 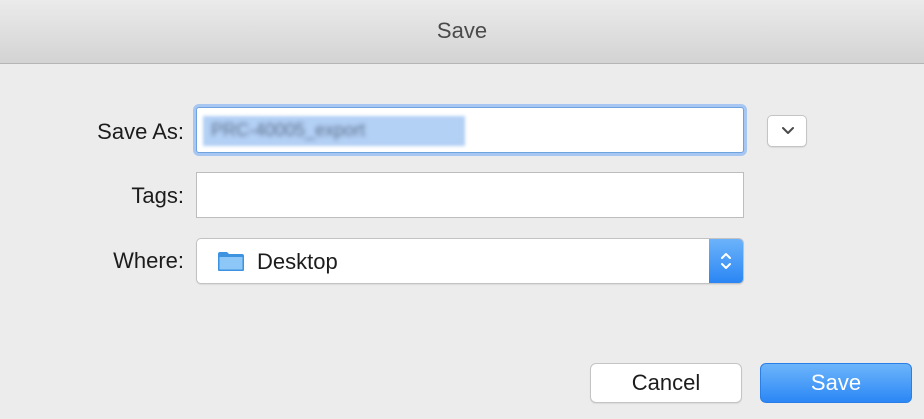 What do you see at coordinates (231, 261) in the screenshot?
I see `folder-icon` at bounding box center [231, 261].